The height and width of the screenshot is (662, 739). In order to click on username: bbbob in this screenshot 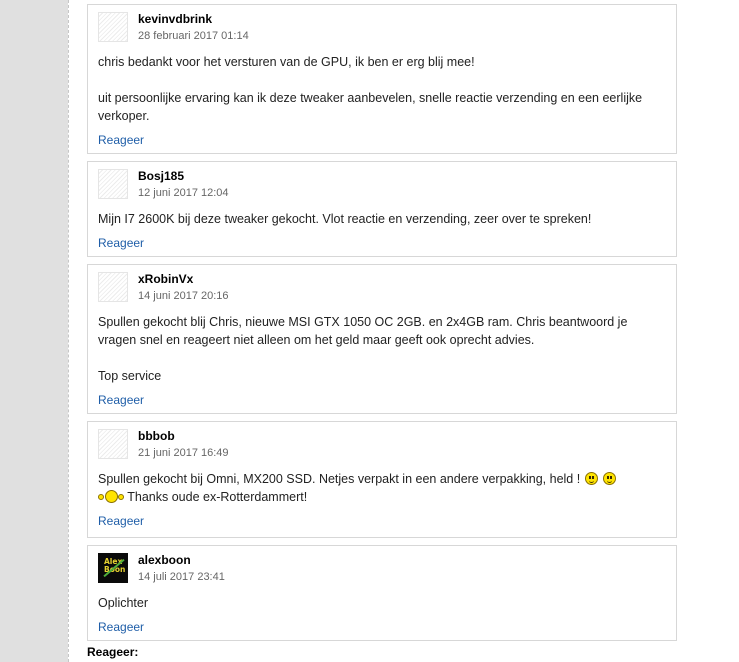, I will do `click(156, 436)`.